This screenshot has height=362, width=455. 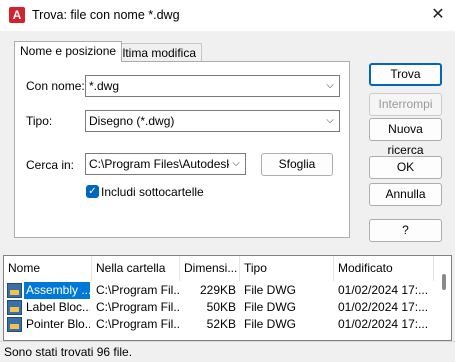 What do you see at coordinates (405, 74) in the screenshot?
I see `find-button: Trova` at bounding box center [405, 74].